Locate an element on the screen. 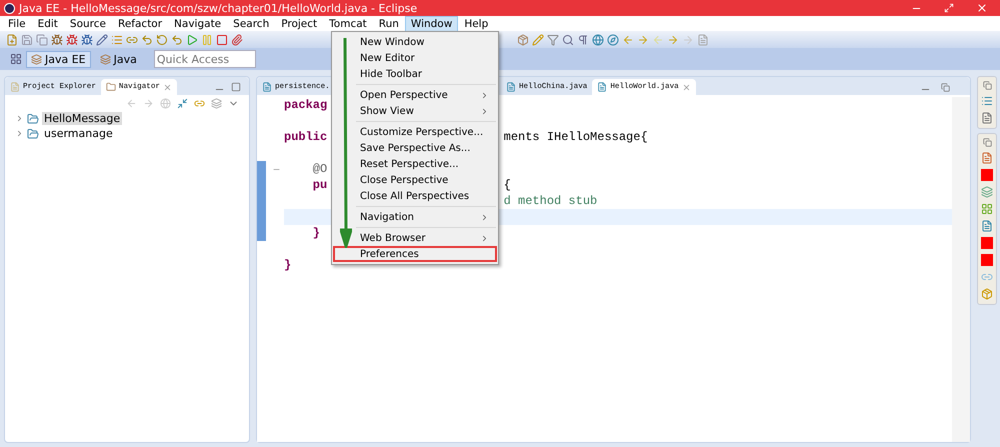 The width and height of the screenshot is (1000, 447). code-text: public is located at coordinates (306, 137).